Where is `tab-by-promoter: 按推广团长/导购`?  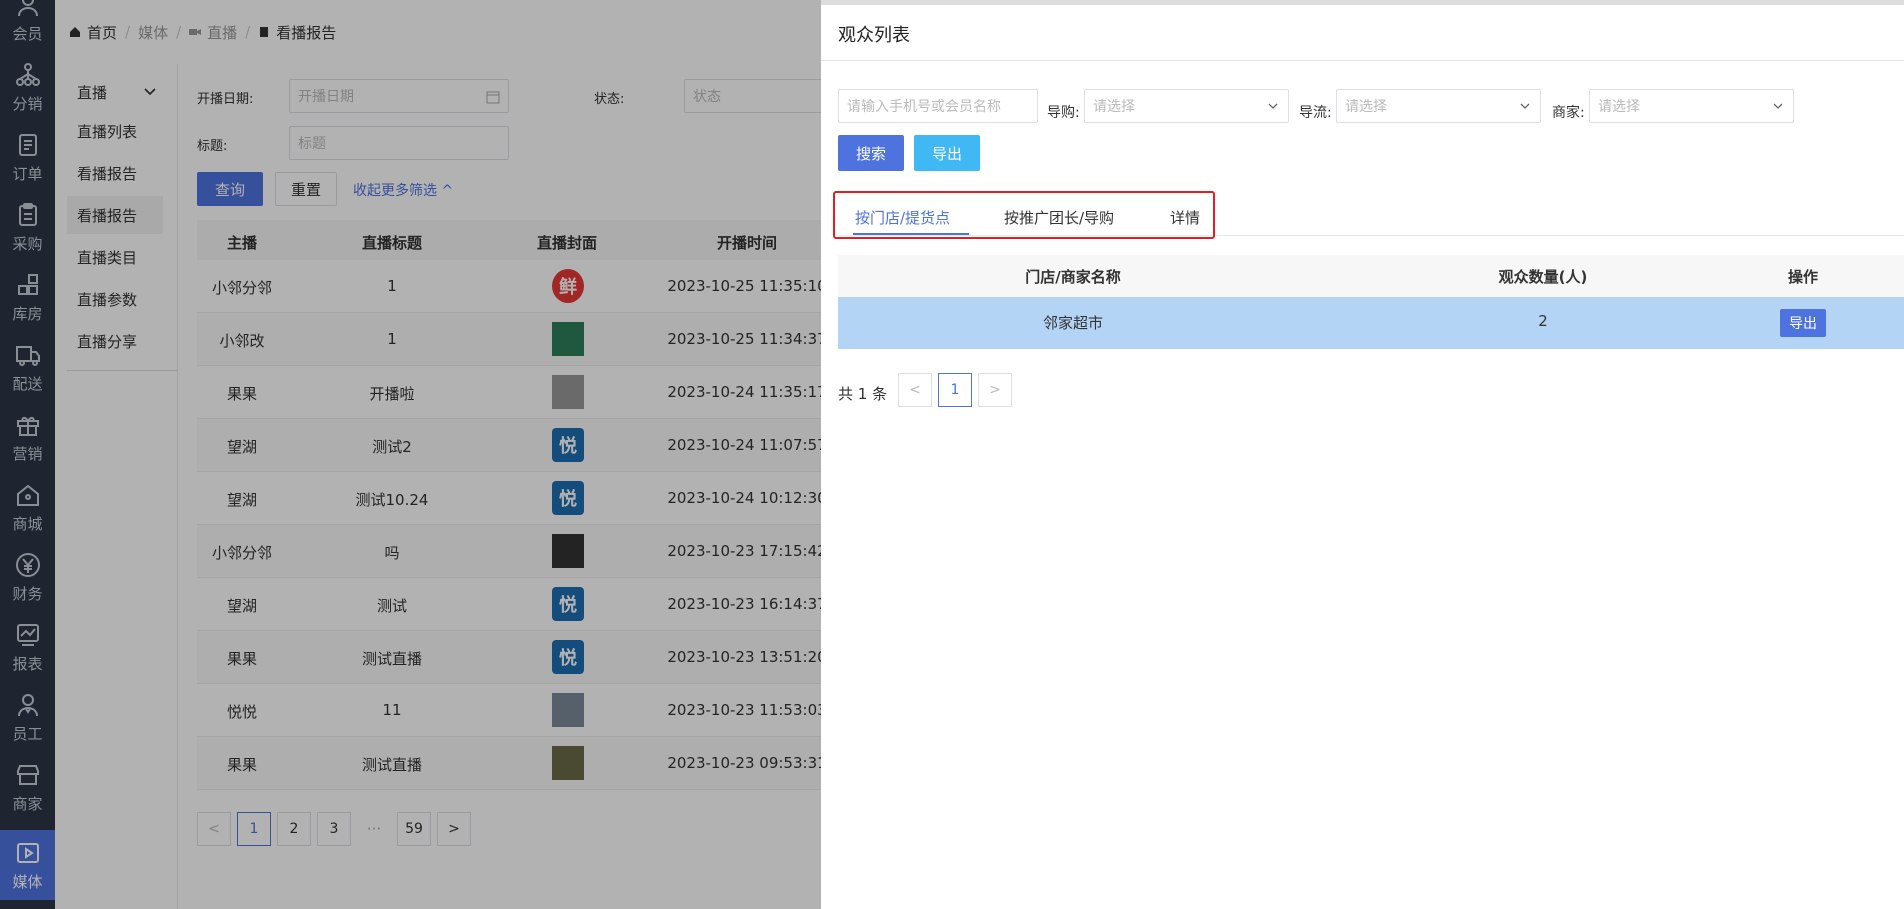 tab-by-promoter: 按推广团长/导购 is located at coordinates (1059, 217).